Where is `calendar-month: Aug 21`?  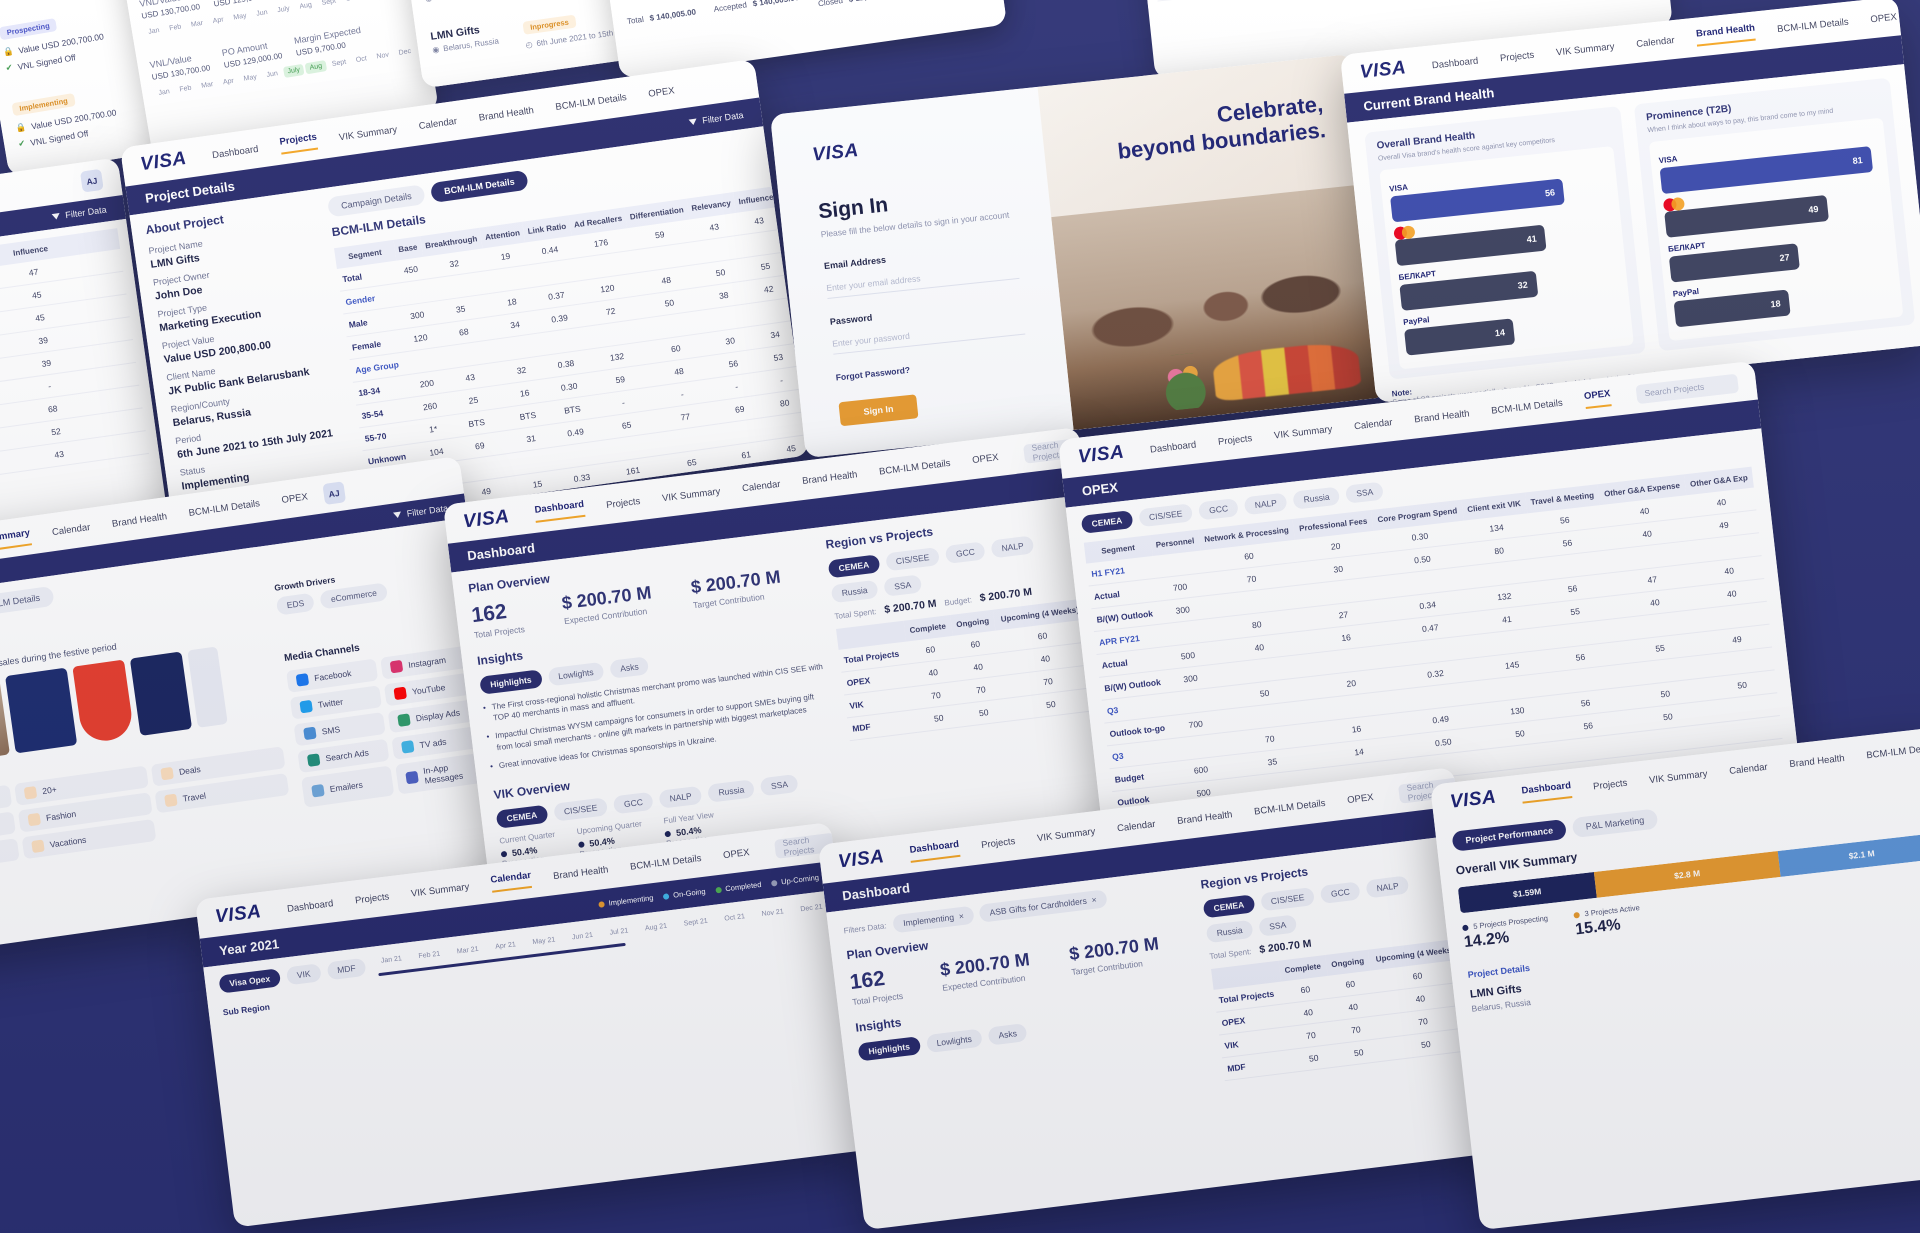
calendar-month: Aug 21 is located at coordinates (655, 927).